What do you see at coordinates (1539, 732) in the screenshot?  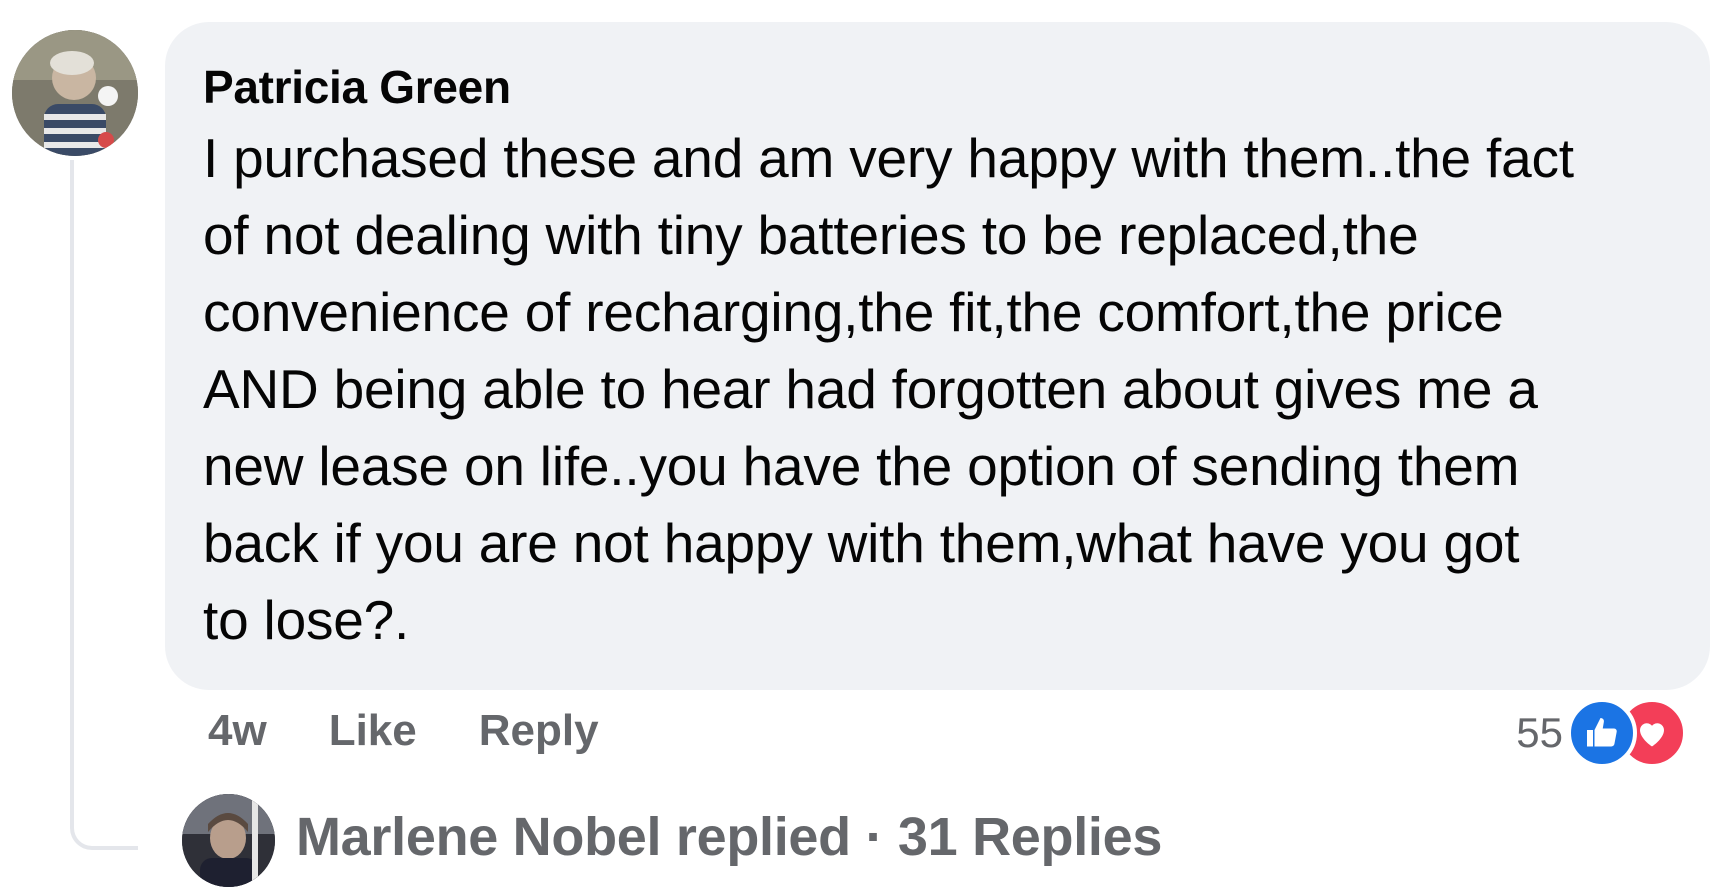 I see `reaction-count: 55` at bounding box center [1539, 732].